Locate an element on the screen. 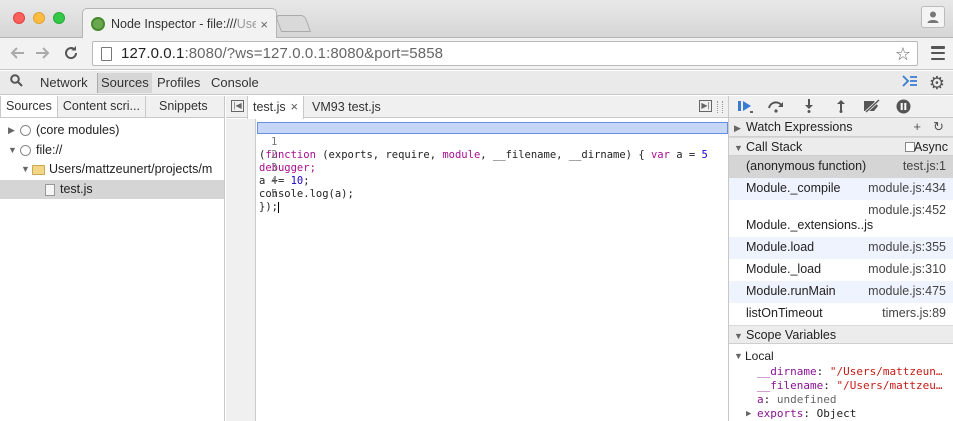 This screenshot has width=953, height=421. call-stack-header: ▼ Call Stack Async is located at coordinates (841, 146).